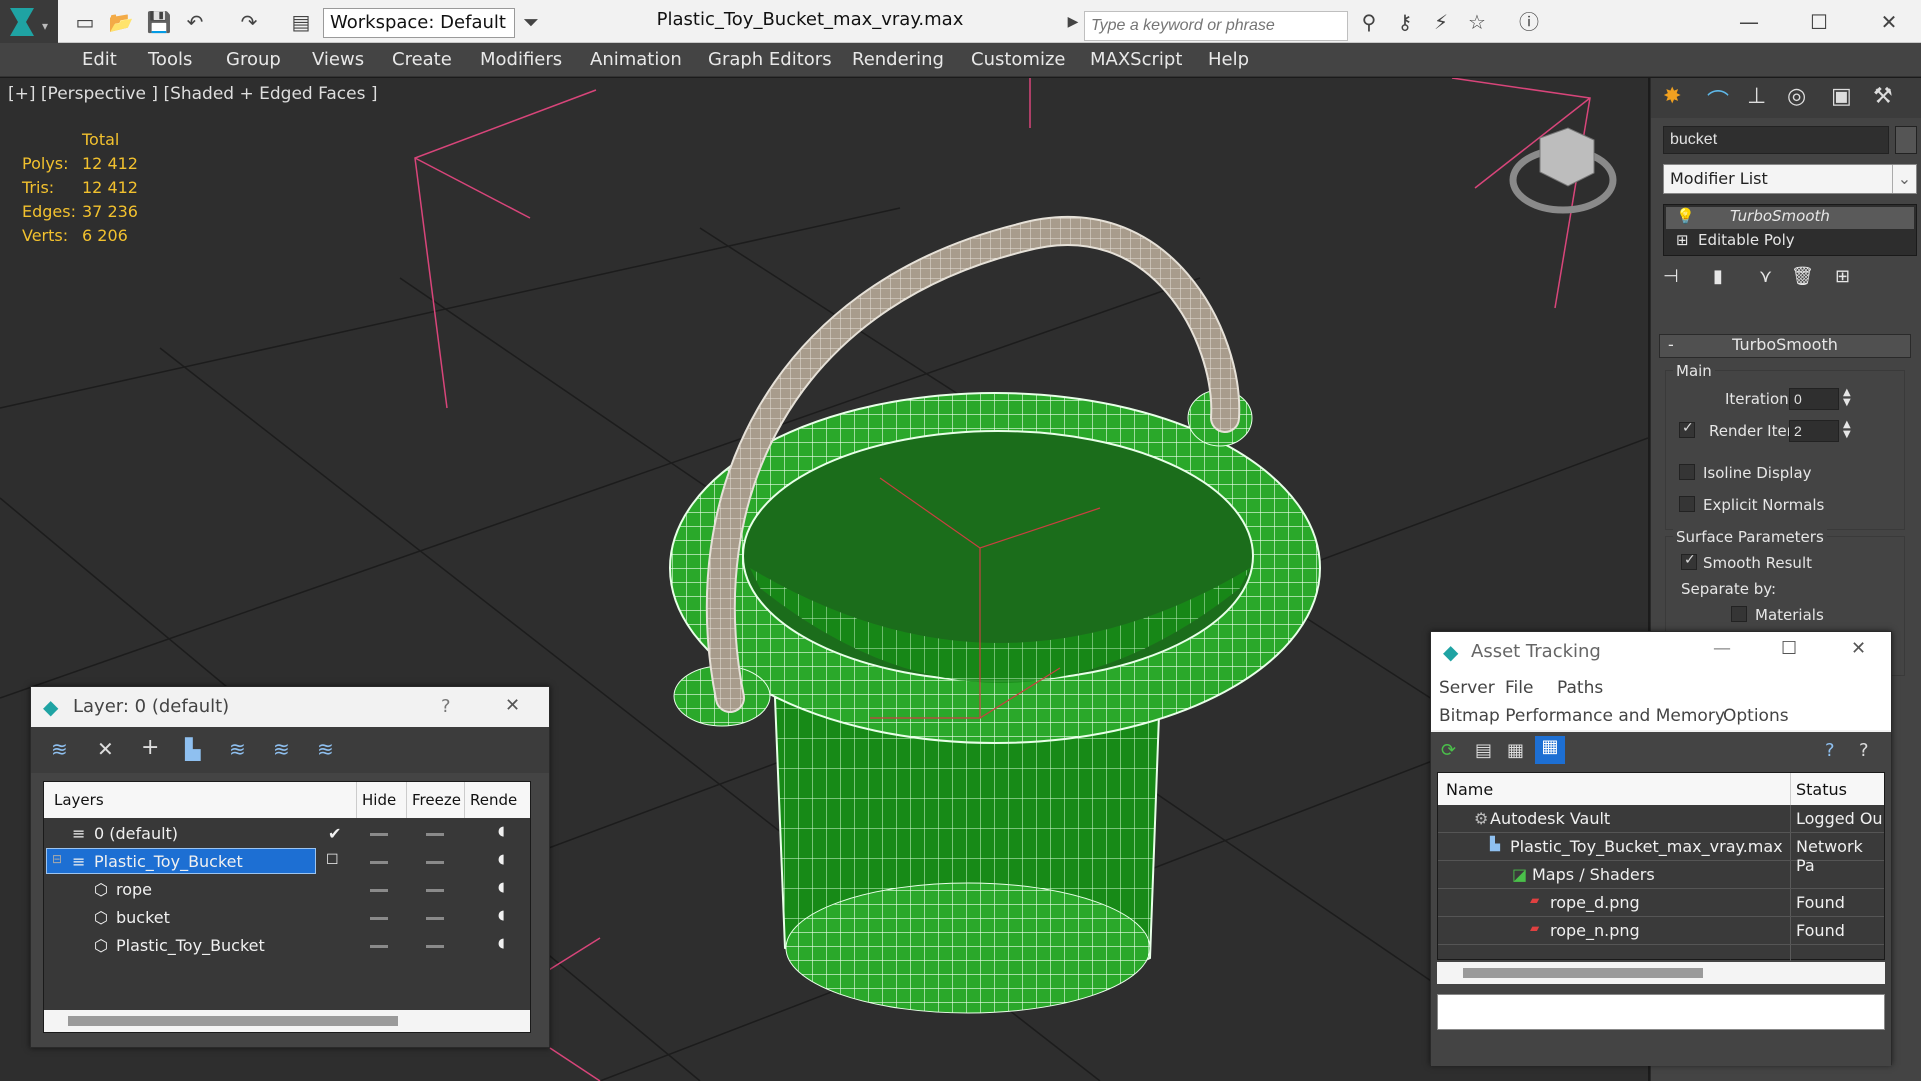  Describe the element at coordinates (1883, 96) in the screenshot. I see `utilities-tab-icon: ⚒` at that location.